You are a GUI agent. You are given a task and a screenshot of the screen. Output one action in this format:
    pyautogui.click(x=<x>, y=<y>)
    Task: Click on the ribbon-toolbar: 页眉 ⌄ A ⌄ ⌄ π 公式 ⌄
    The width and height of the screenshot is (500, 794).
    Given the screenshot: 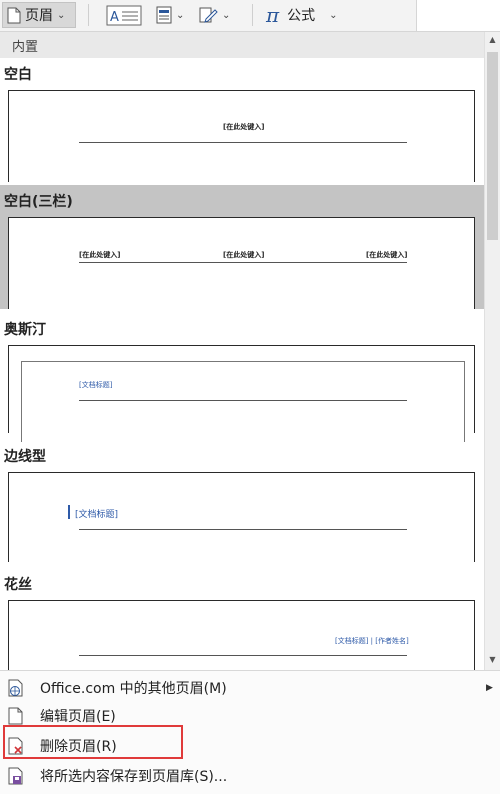 What is the action you would take?
    pyautogui.click(x=250, y=16)
    